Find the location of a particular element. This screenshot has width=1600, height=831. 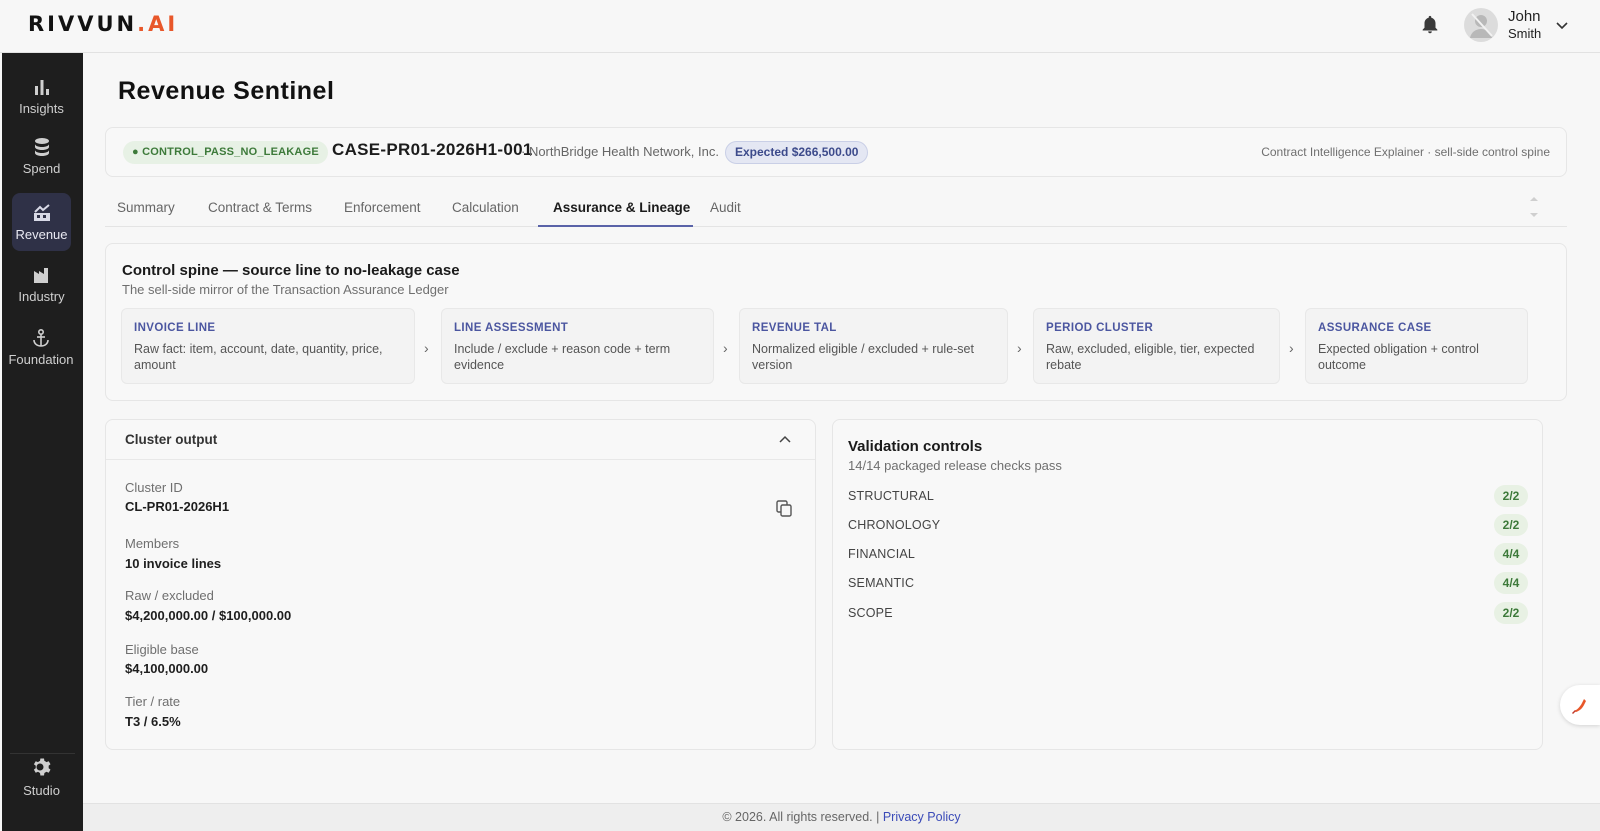

validation-row-name: CHRONOLOGY is located at coordinates (894, 525).